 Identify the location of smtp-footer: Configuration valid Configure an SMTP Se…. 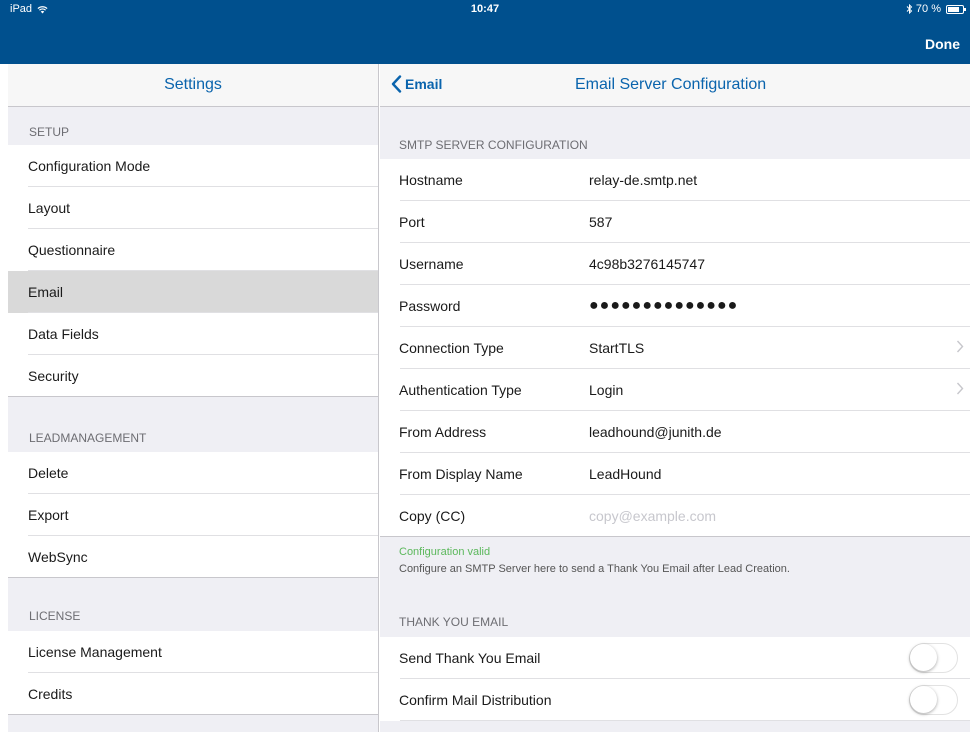
(675, 556).